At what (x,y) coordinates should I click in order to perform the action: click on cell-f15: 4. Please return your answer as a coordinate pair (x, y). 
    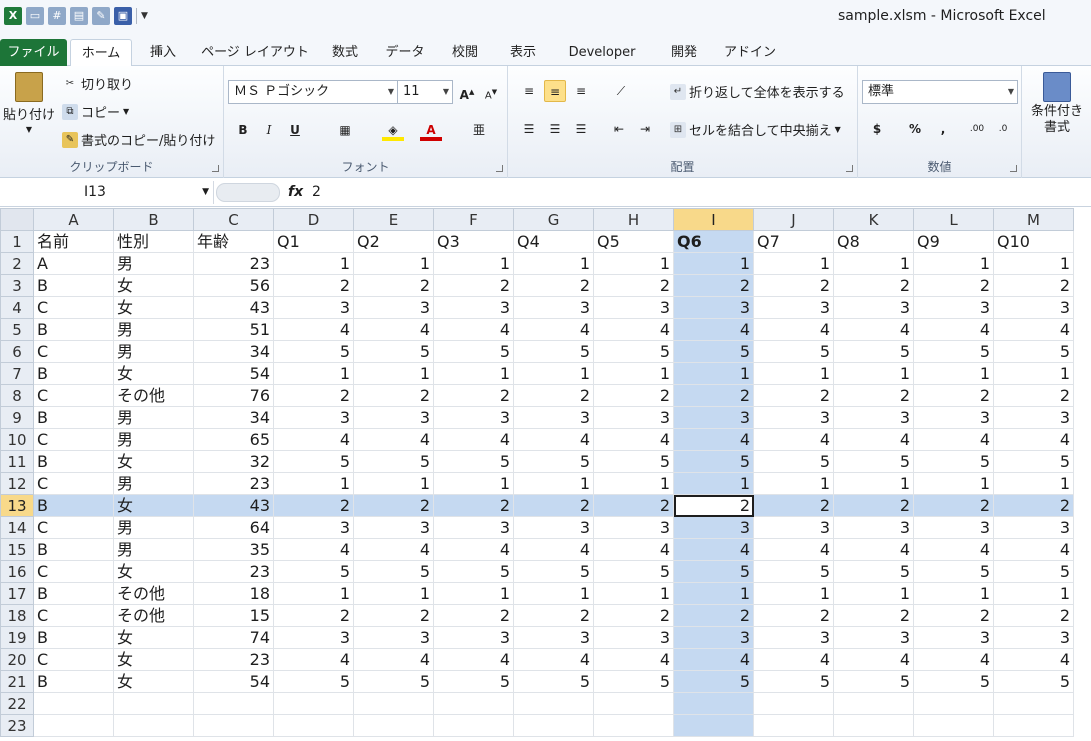
    Looking at the image, I should click on (473, 549).